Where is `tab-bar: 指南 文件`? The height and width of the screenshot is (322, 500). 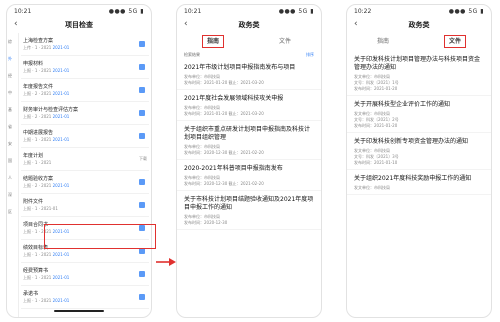
tab-bar: 指南 文件 is located at coordinates (419, 42).